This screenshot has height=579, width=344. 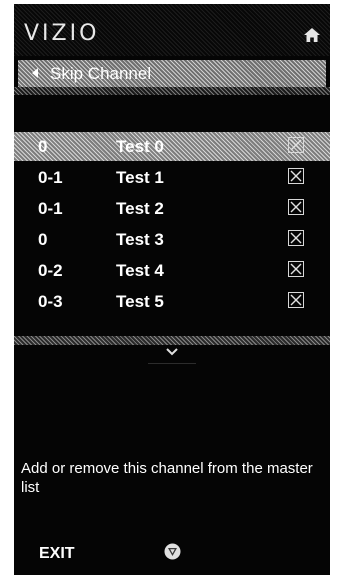 What do you see at coordinates (172, 146) in the screenshot?
I see `channel-row: 0 Test 0` at bounding box center [172, 146].